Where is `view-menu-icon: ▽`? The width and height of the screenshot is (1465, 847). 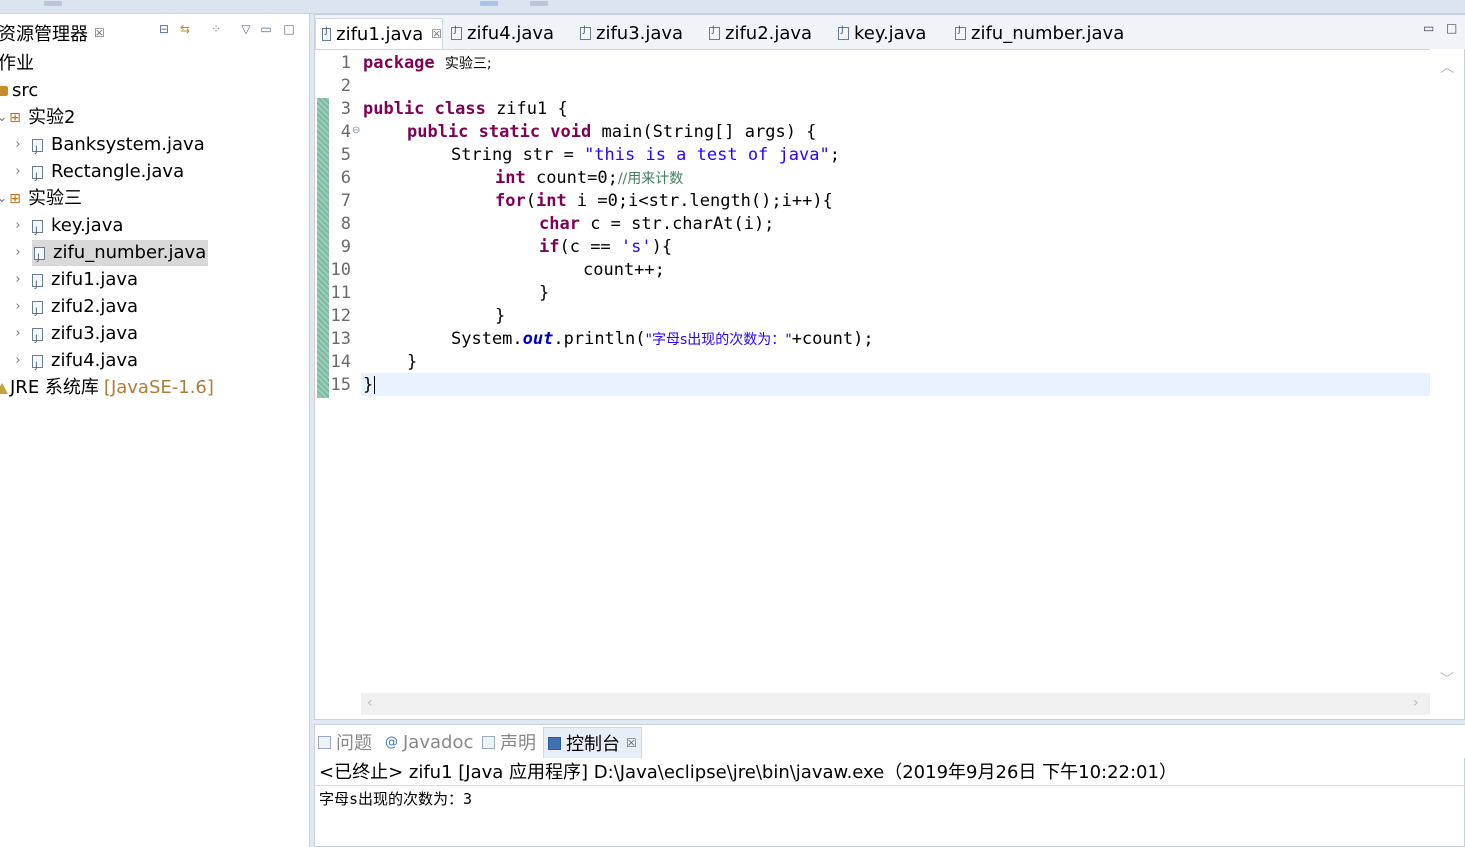
view-menu-icon: ▽ is located at coordinates (246, 29).